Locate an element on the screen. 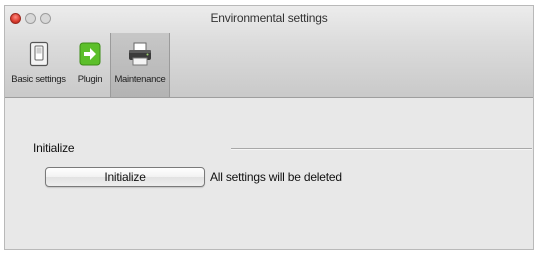 The width and height of the screenshot is (539, 254). initialize-description: All settings will be deleted is located at coordinates (276, 177).